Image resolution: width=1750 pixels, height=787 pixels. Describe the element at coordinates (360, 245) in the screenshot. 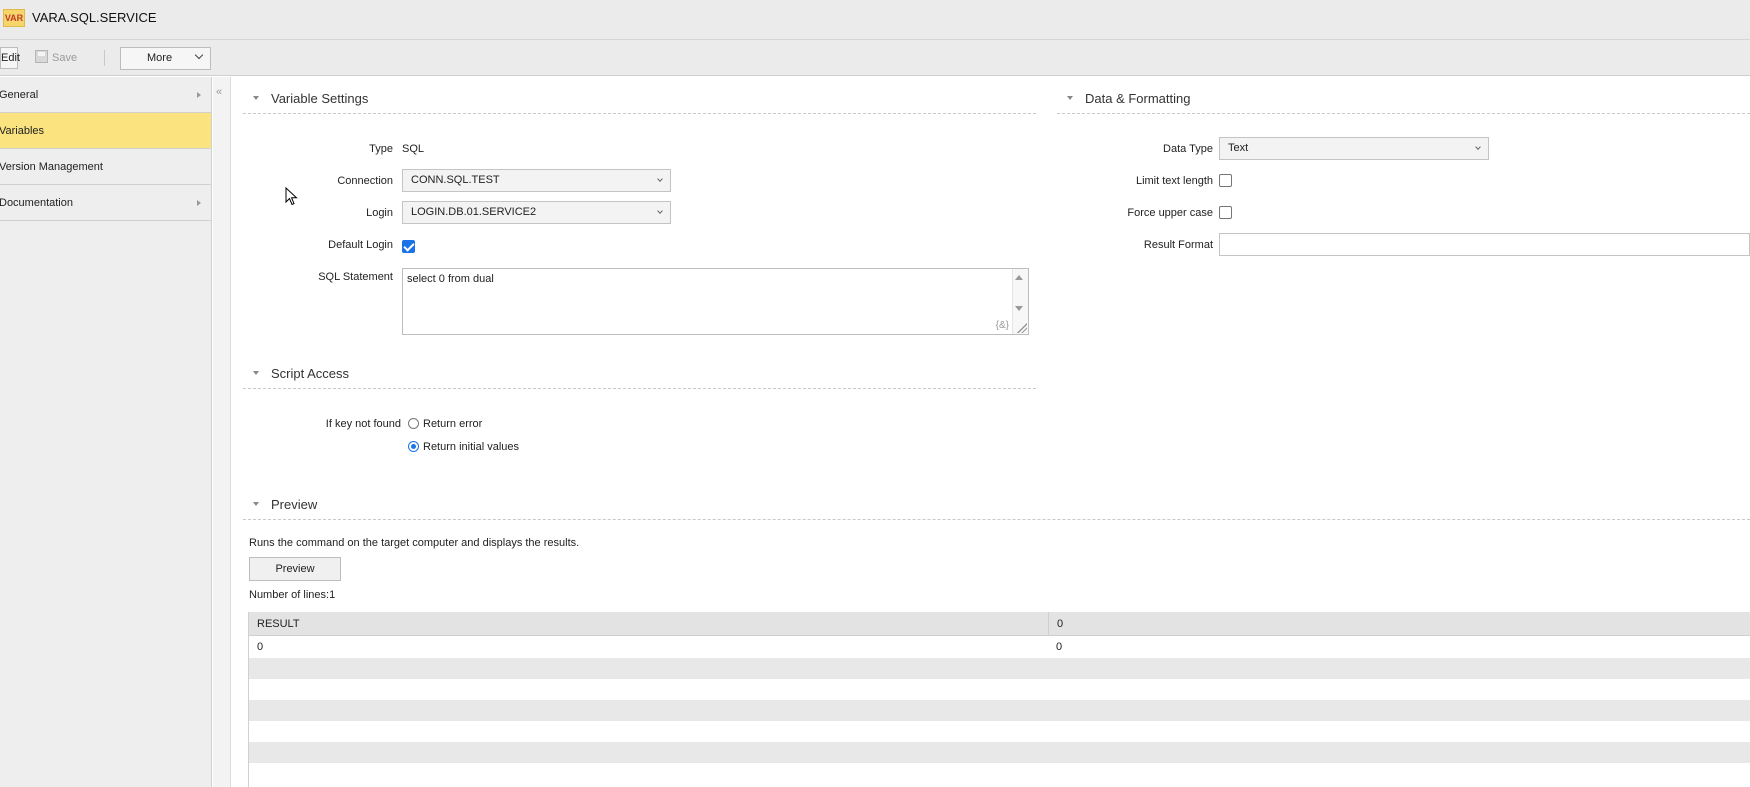

I see `default-login-label: Default Login` at that location.